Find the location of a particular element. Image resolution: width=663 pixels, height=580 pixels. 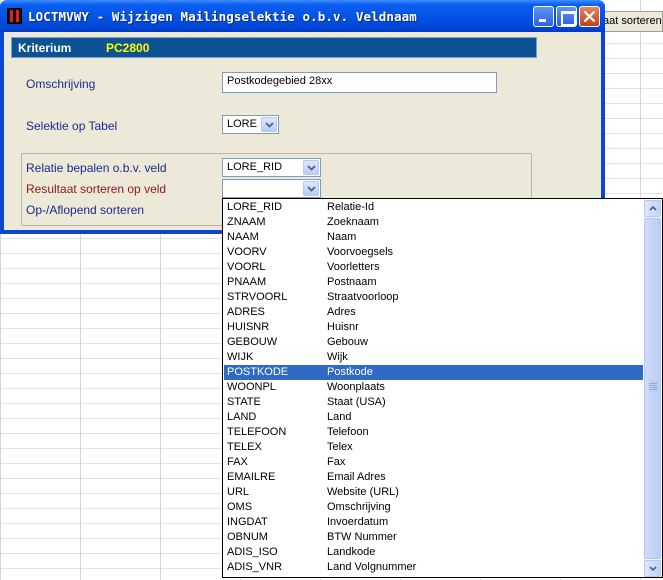

dropdown-item: PNAAM Postnaam is located at coordinates (433, 282).